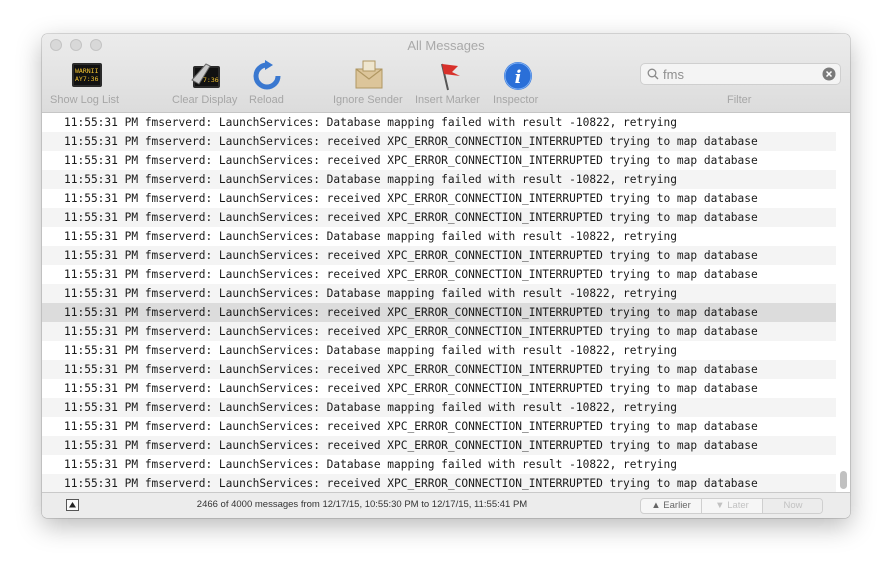 Image resolution: width=892 pixels, height=569 pixels. Describe the element at coordinates (829, 74) in the screenshot. I see `clear-x-icon` at that location.